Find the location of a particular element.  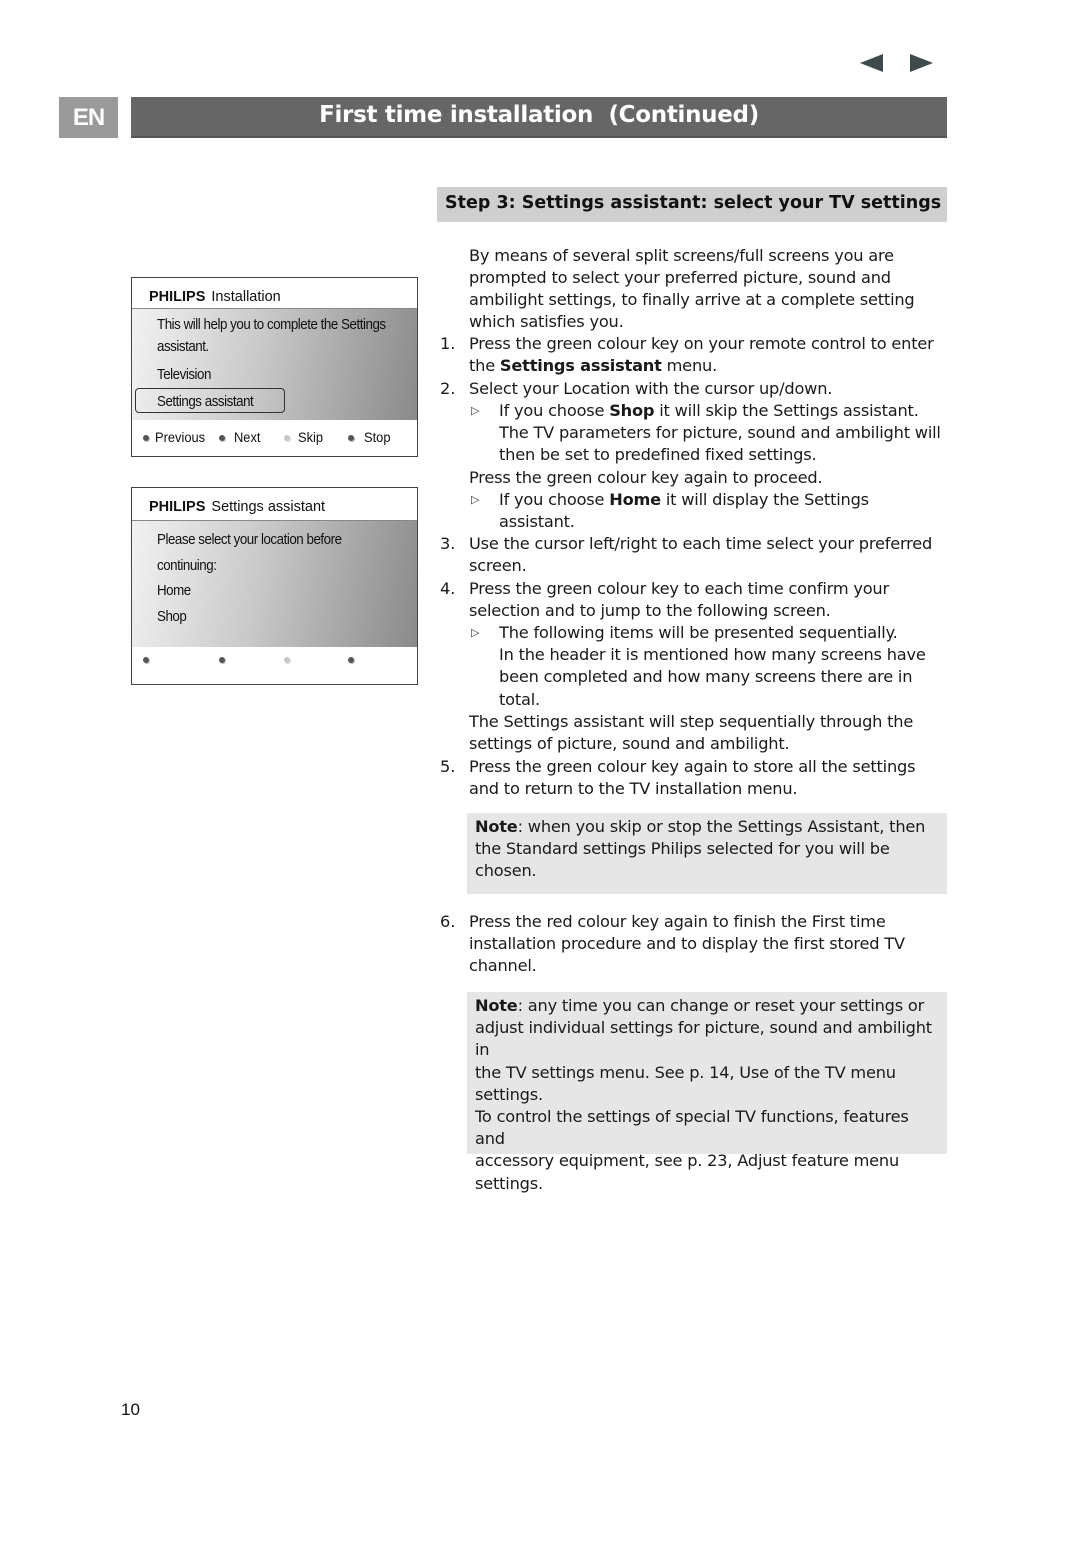

language-badge: EN is located at coordinates (88, 117).